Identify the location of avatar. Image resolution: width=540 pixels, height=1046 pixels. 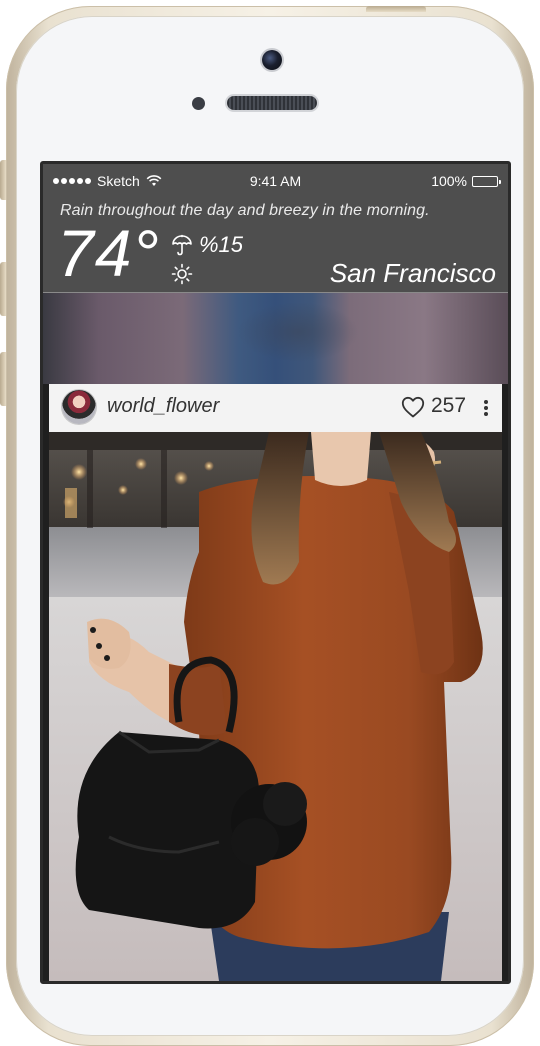
(79, 407).